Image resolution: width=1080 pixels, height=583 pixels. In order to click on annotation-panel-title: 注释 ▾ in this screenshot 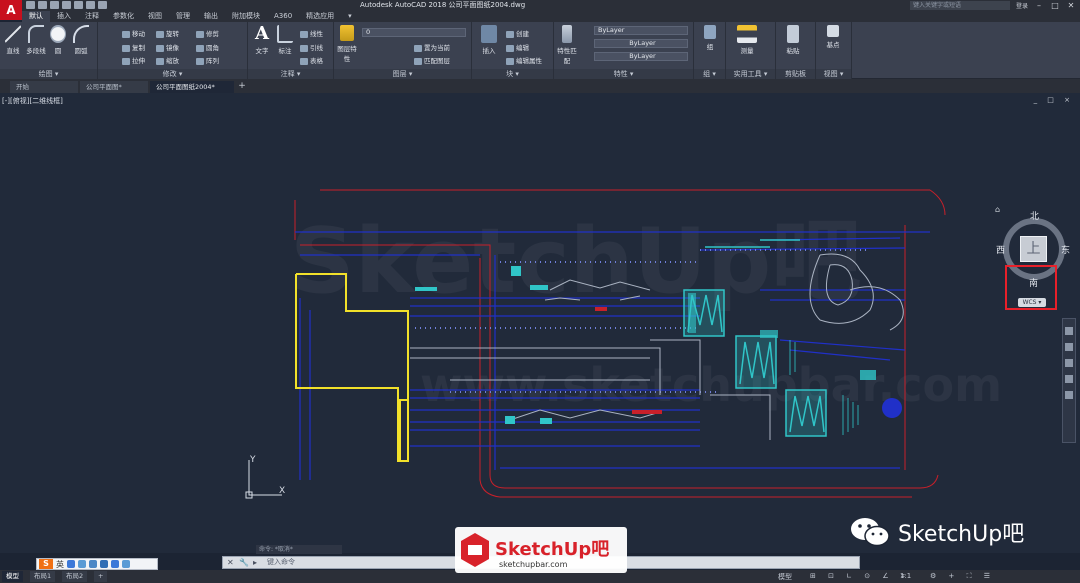, I will do `click(290, 74)`.